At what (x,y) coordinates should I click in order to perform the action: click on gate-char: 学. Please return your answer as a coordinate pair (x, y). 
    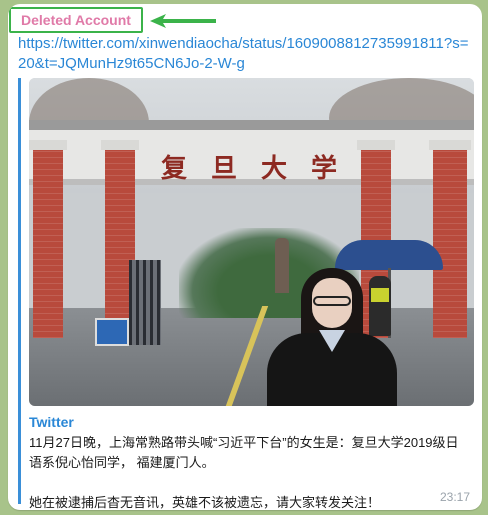
    Looking at the image, I should click on (324, 169).